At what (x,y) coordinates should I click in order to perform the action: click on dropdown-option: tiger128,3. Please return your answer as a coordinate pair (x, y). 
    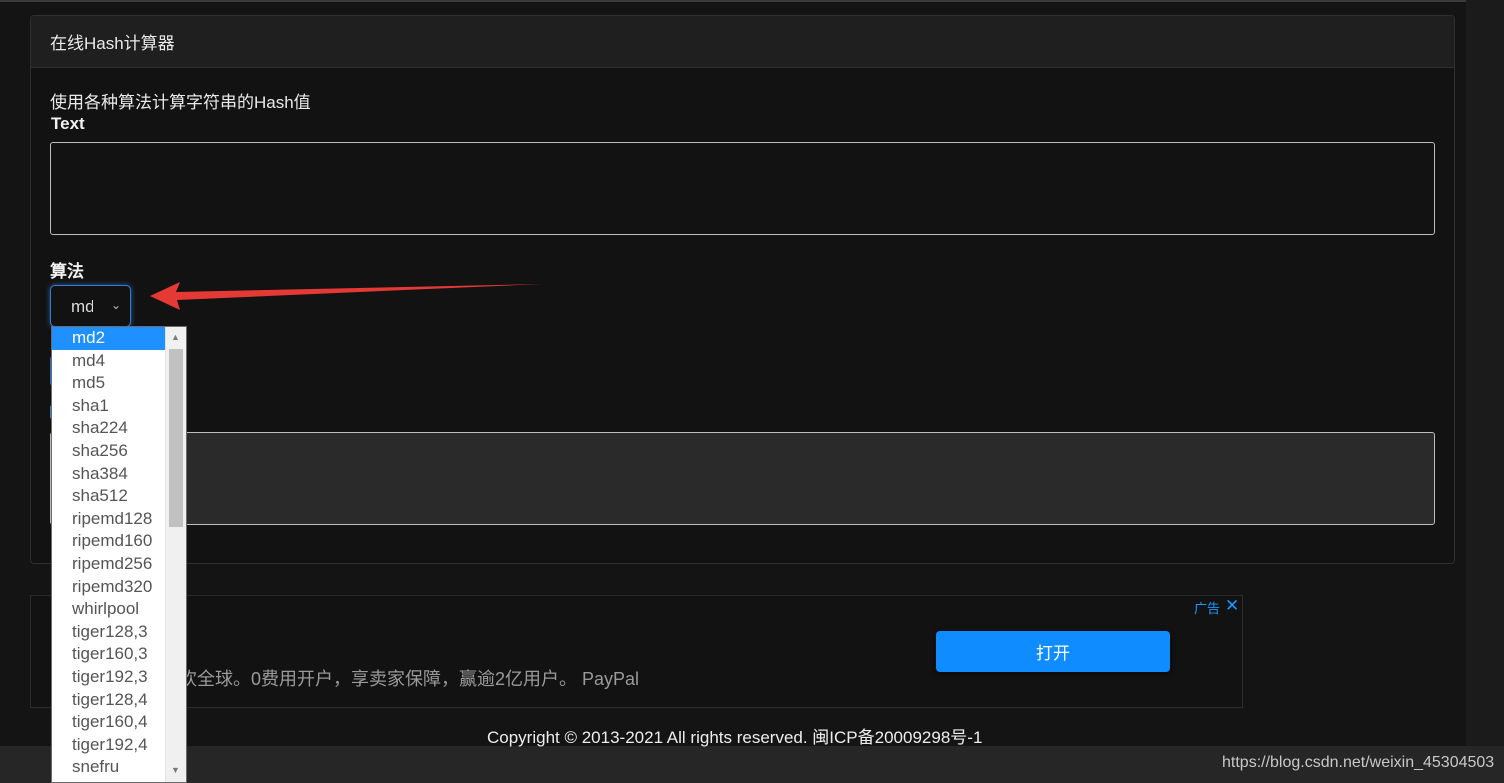
    Looking at the image, I should click on (108, 632).